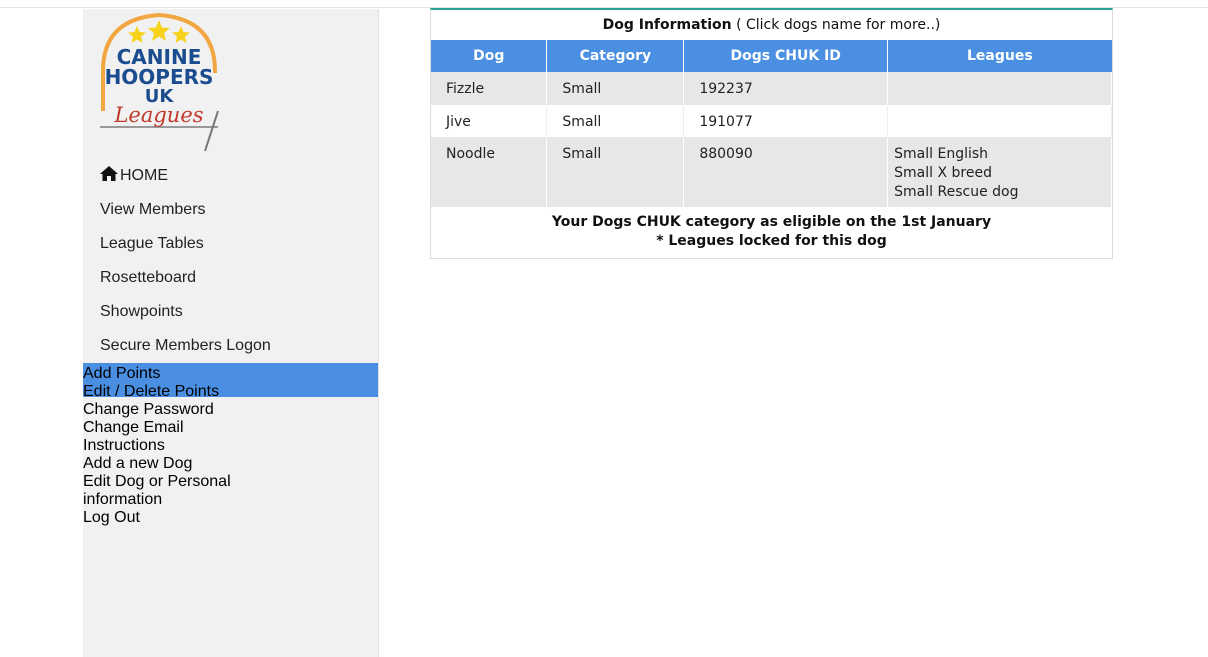 Image resolution: width=1208 pixels, height=657 pixels. Describe the element at coordinates (230, 244) in the screenshot. I see `nav-item-league-tables: League Tables` at that location.